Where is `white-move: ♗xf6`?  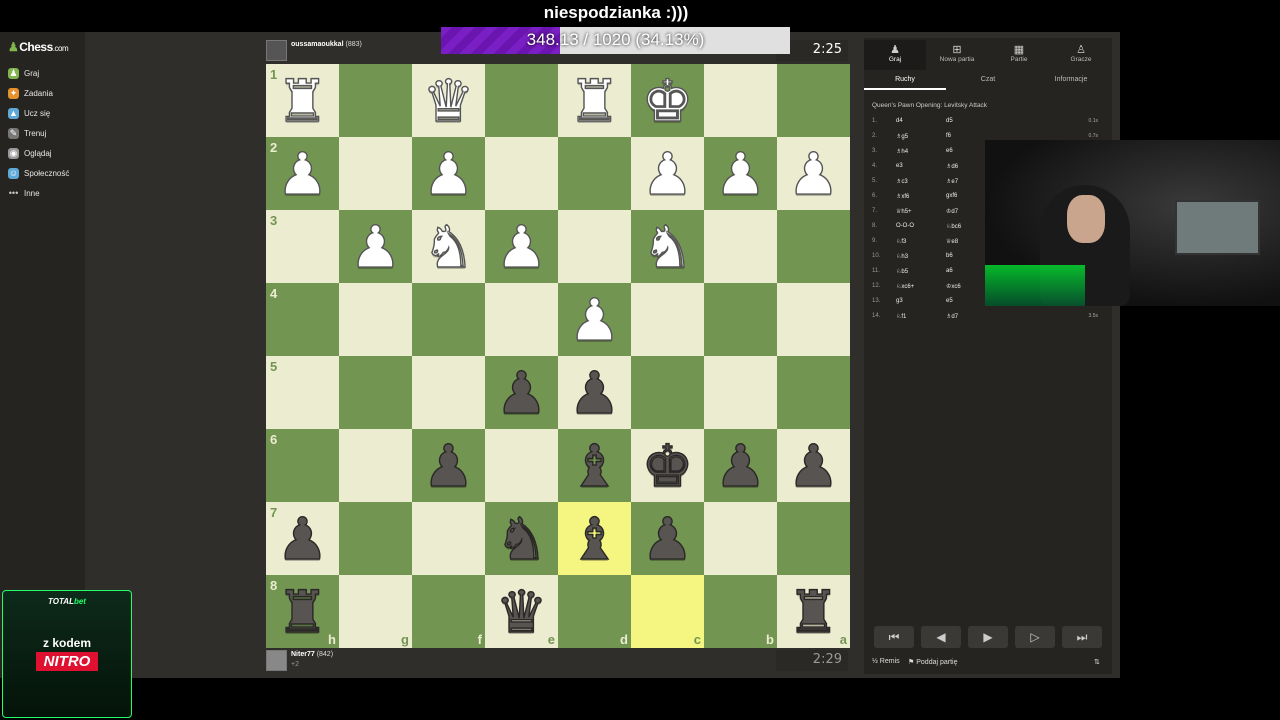 white-move: ♗xf6 is located at coordinates (902, 196).